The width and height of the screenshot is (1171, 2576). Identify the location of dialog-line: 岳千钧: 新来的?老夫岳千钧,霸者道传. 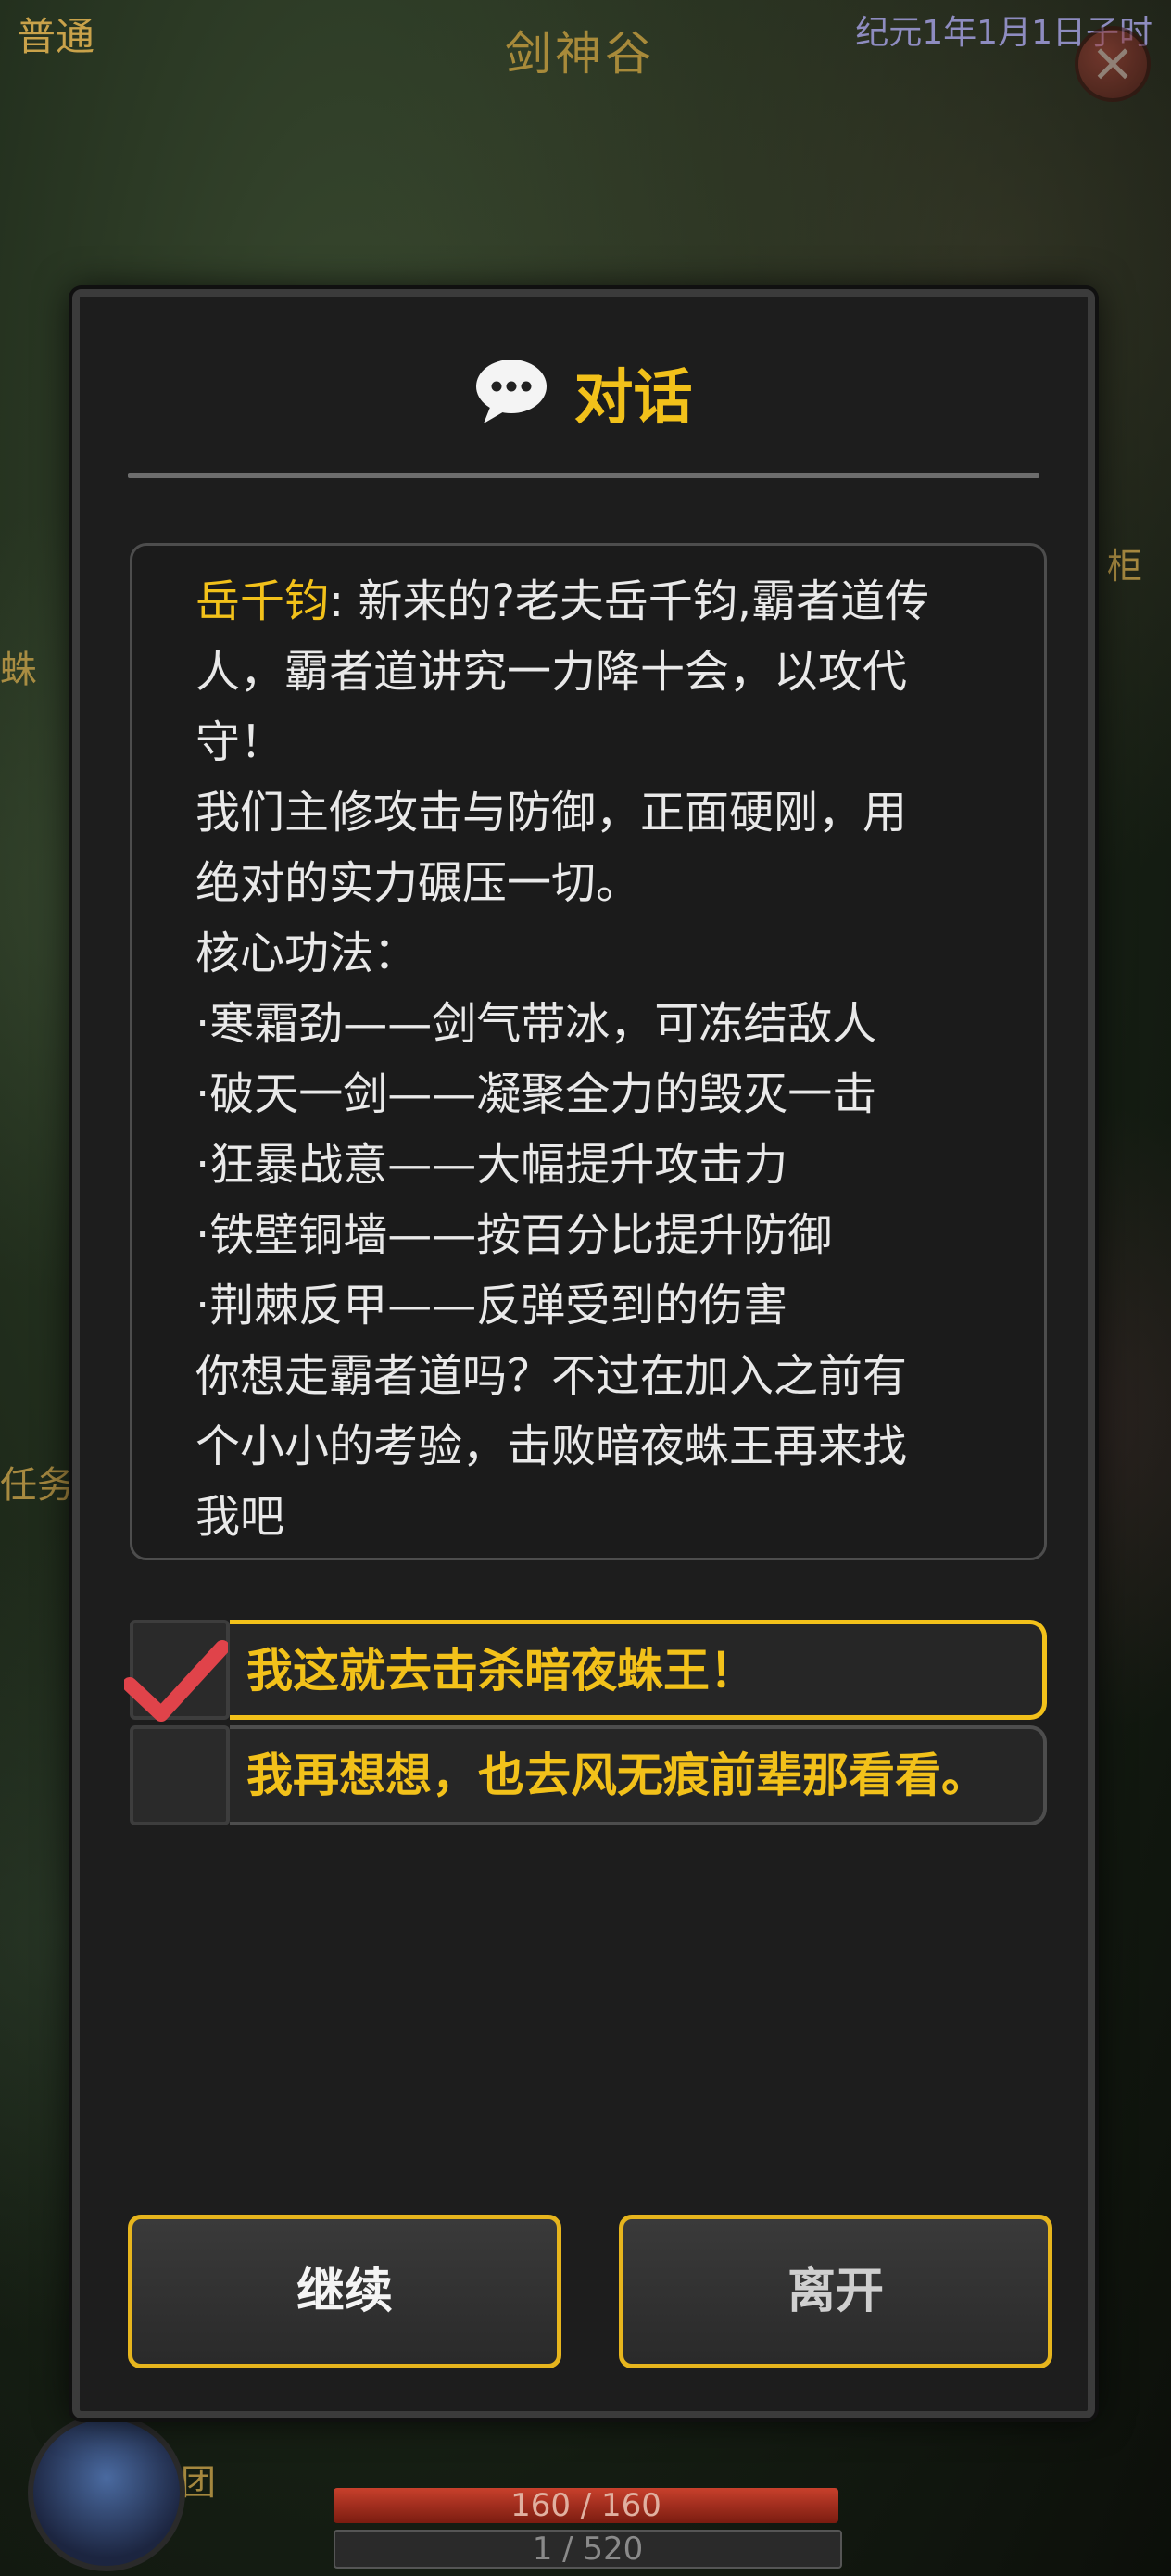
(563, 601).